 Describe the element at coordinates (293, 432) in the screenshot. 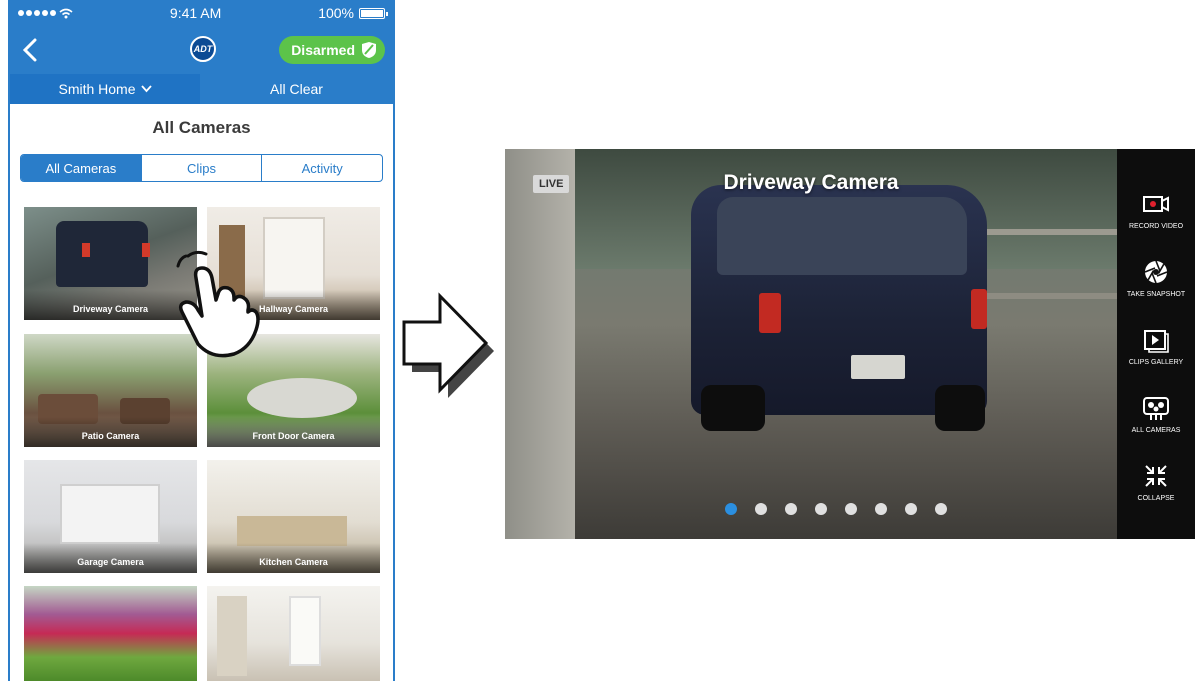

I see `camera-name: Front Door Camera` at that location.